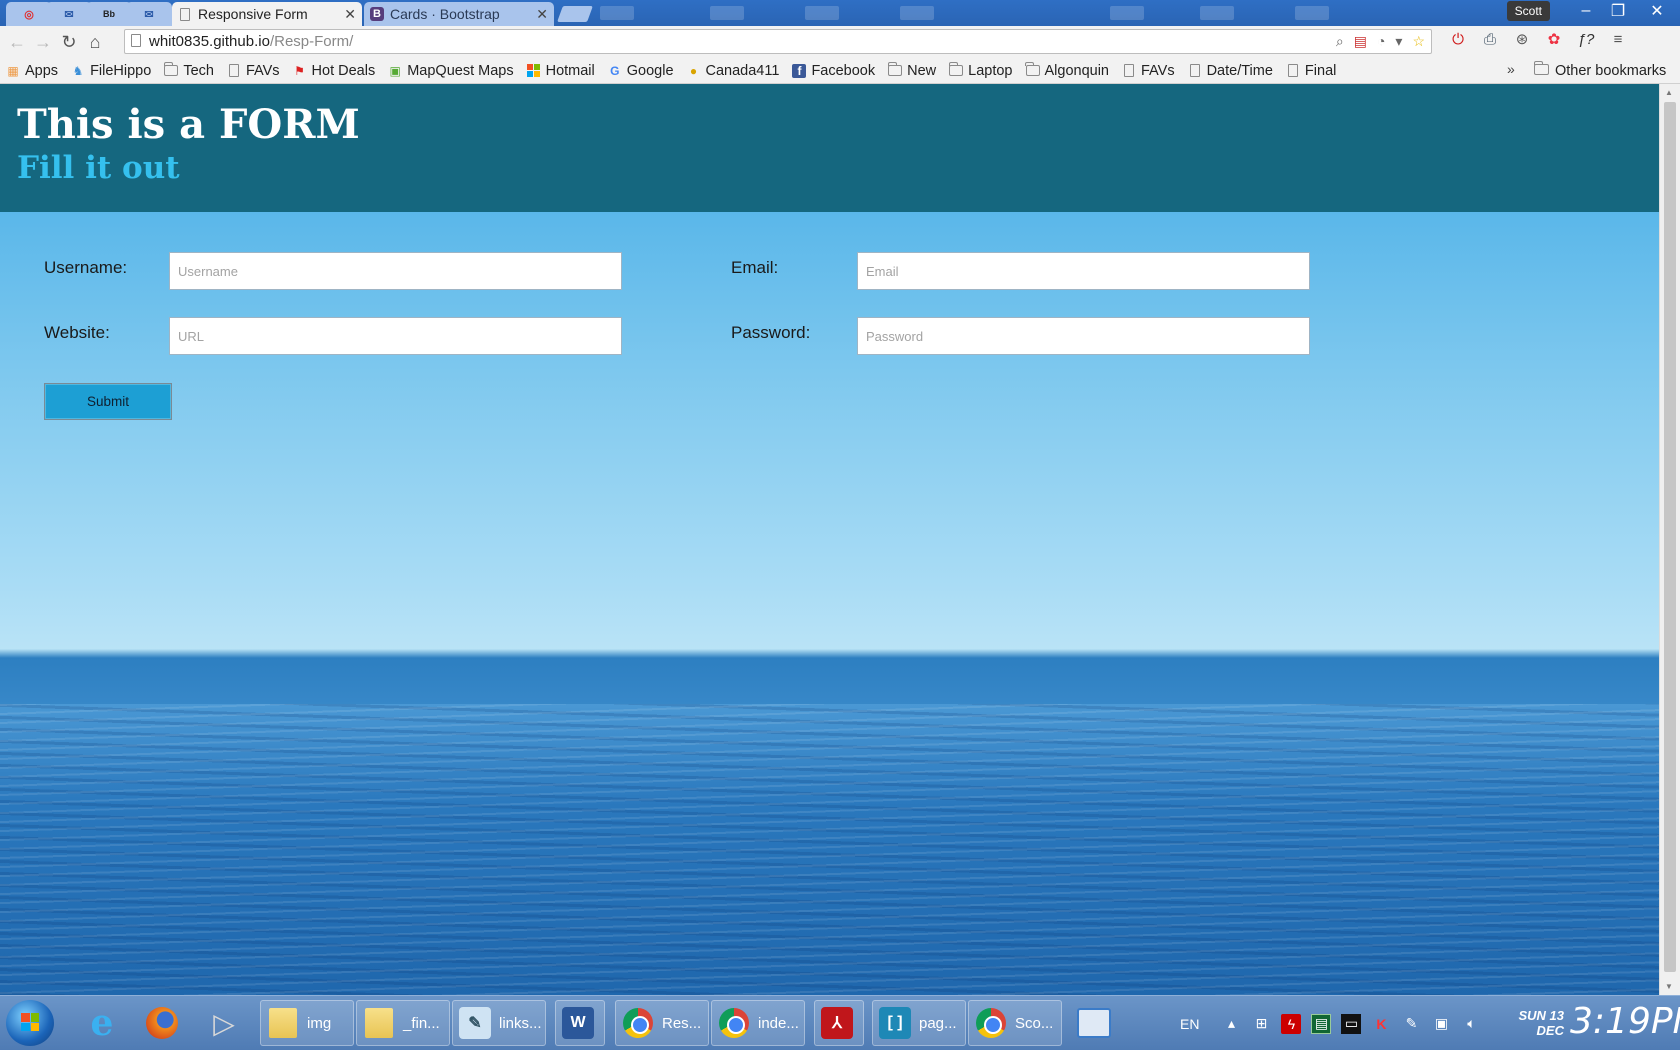 This screenshot has width=1680, height=1050. What do you see at coordinates (162, 1023) in the screenshot?
I see `firefox-icon` at bounding box center [162, 1023].